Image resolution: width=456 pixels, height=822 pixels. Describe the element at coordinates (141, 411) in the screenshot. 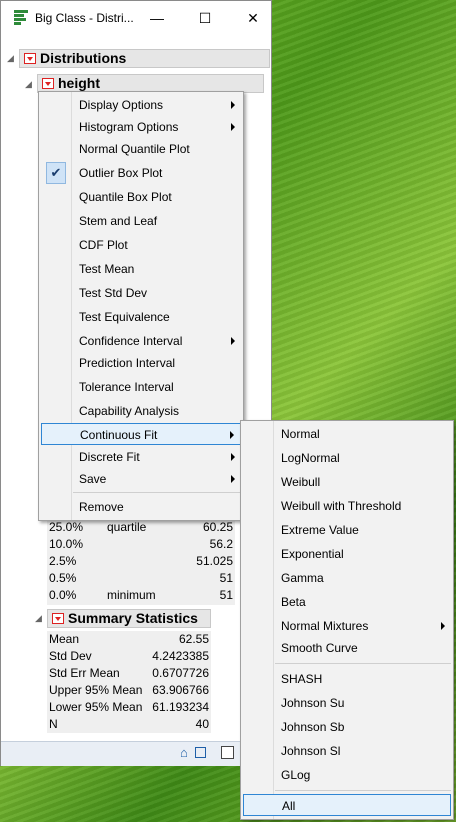

I see `menu-item-capability-analysis: Capability Analysis` at that location.